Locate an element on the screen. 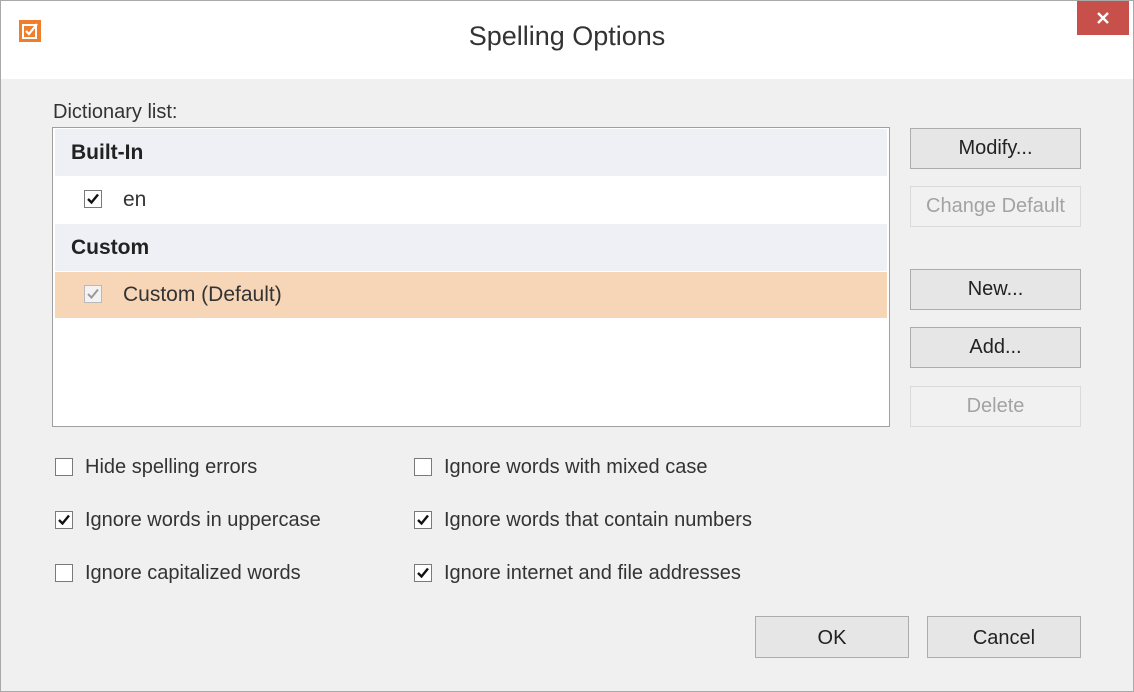 Image resolution: width=1134 pixels, height=692 pixels. option-ignore-mixed-case: Ignore words with mixed case is located at coordinates (560, 467).